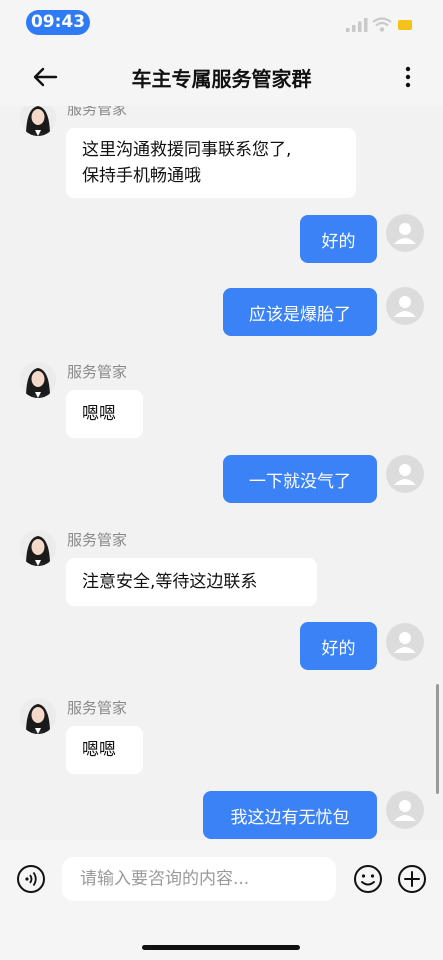 The height and width of the screenshot is (960, 443). What do you see at coordinates (211, 163) in the screenshot?
I see `message-bubble-incoming: 这里沟通救援同事联系您了, 保持手机畅通哦` at bounding box center [211, 163].